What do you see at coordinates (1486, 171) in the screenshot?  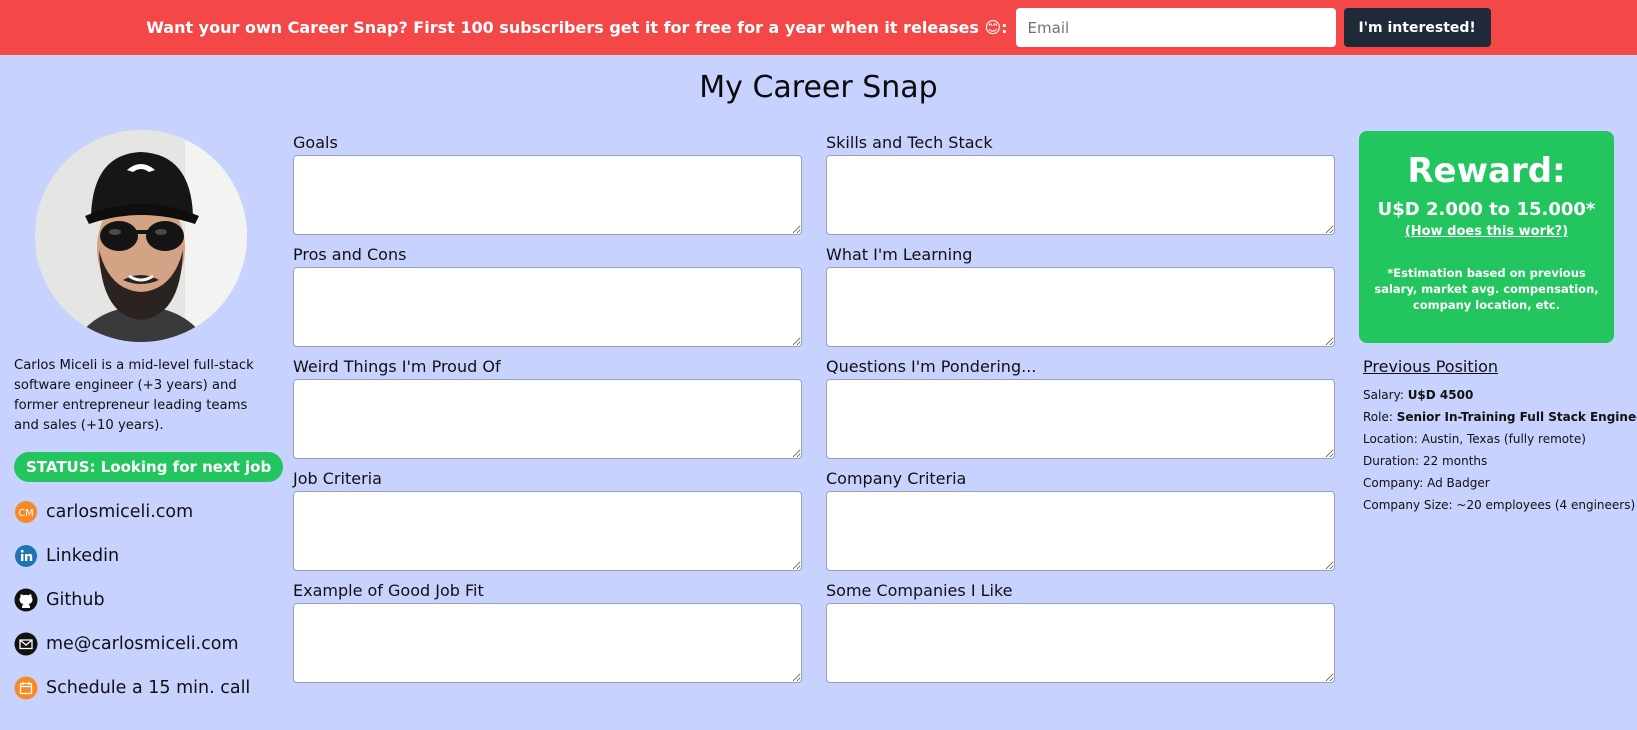 I see `reward-title: Reward:` at bounding box center [1486, 171].